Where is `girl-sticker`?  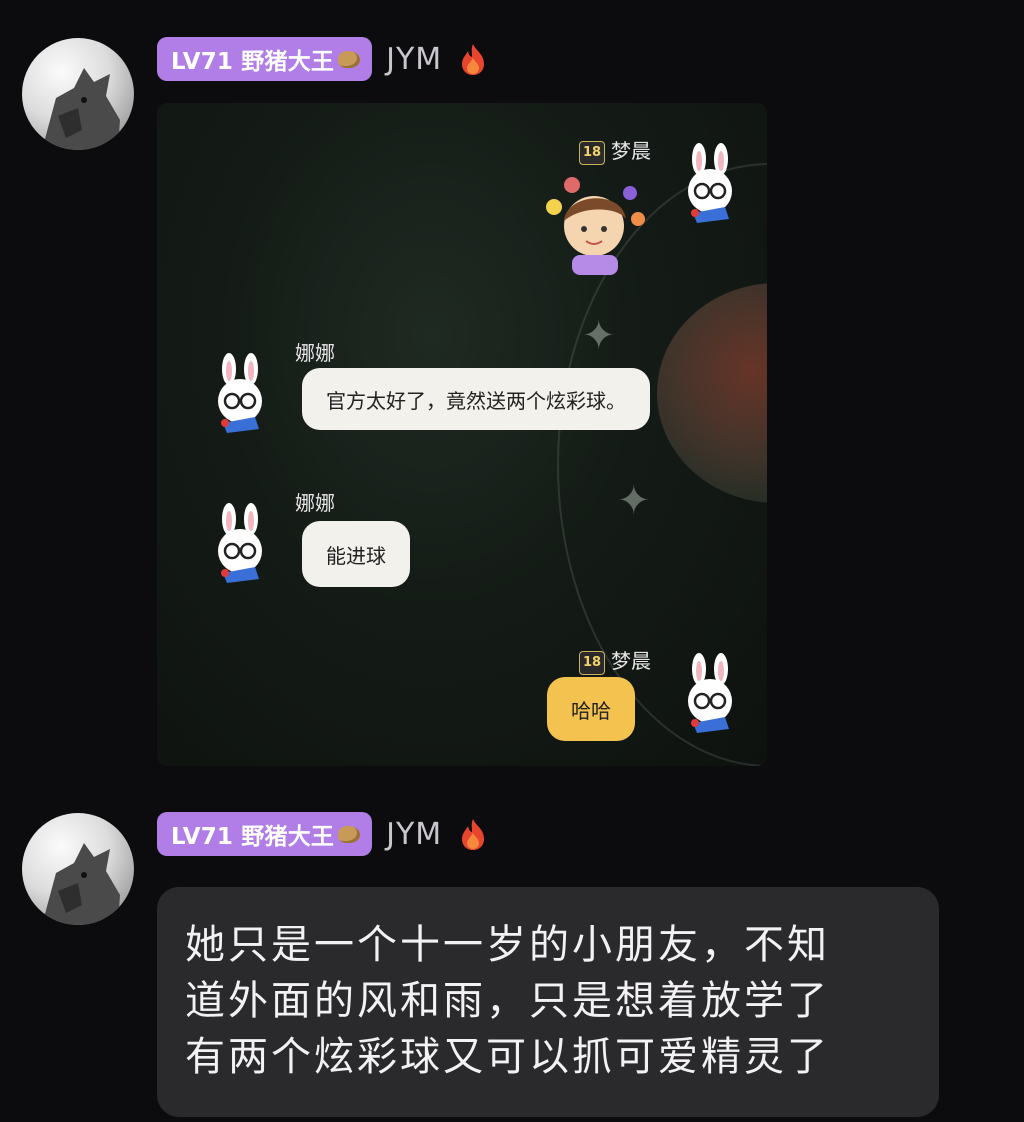 girl-sticker is located at coordinates (594, 226).